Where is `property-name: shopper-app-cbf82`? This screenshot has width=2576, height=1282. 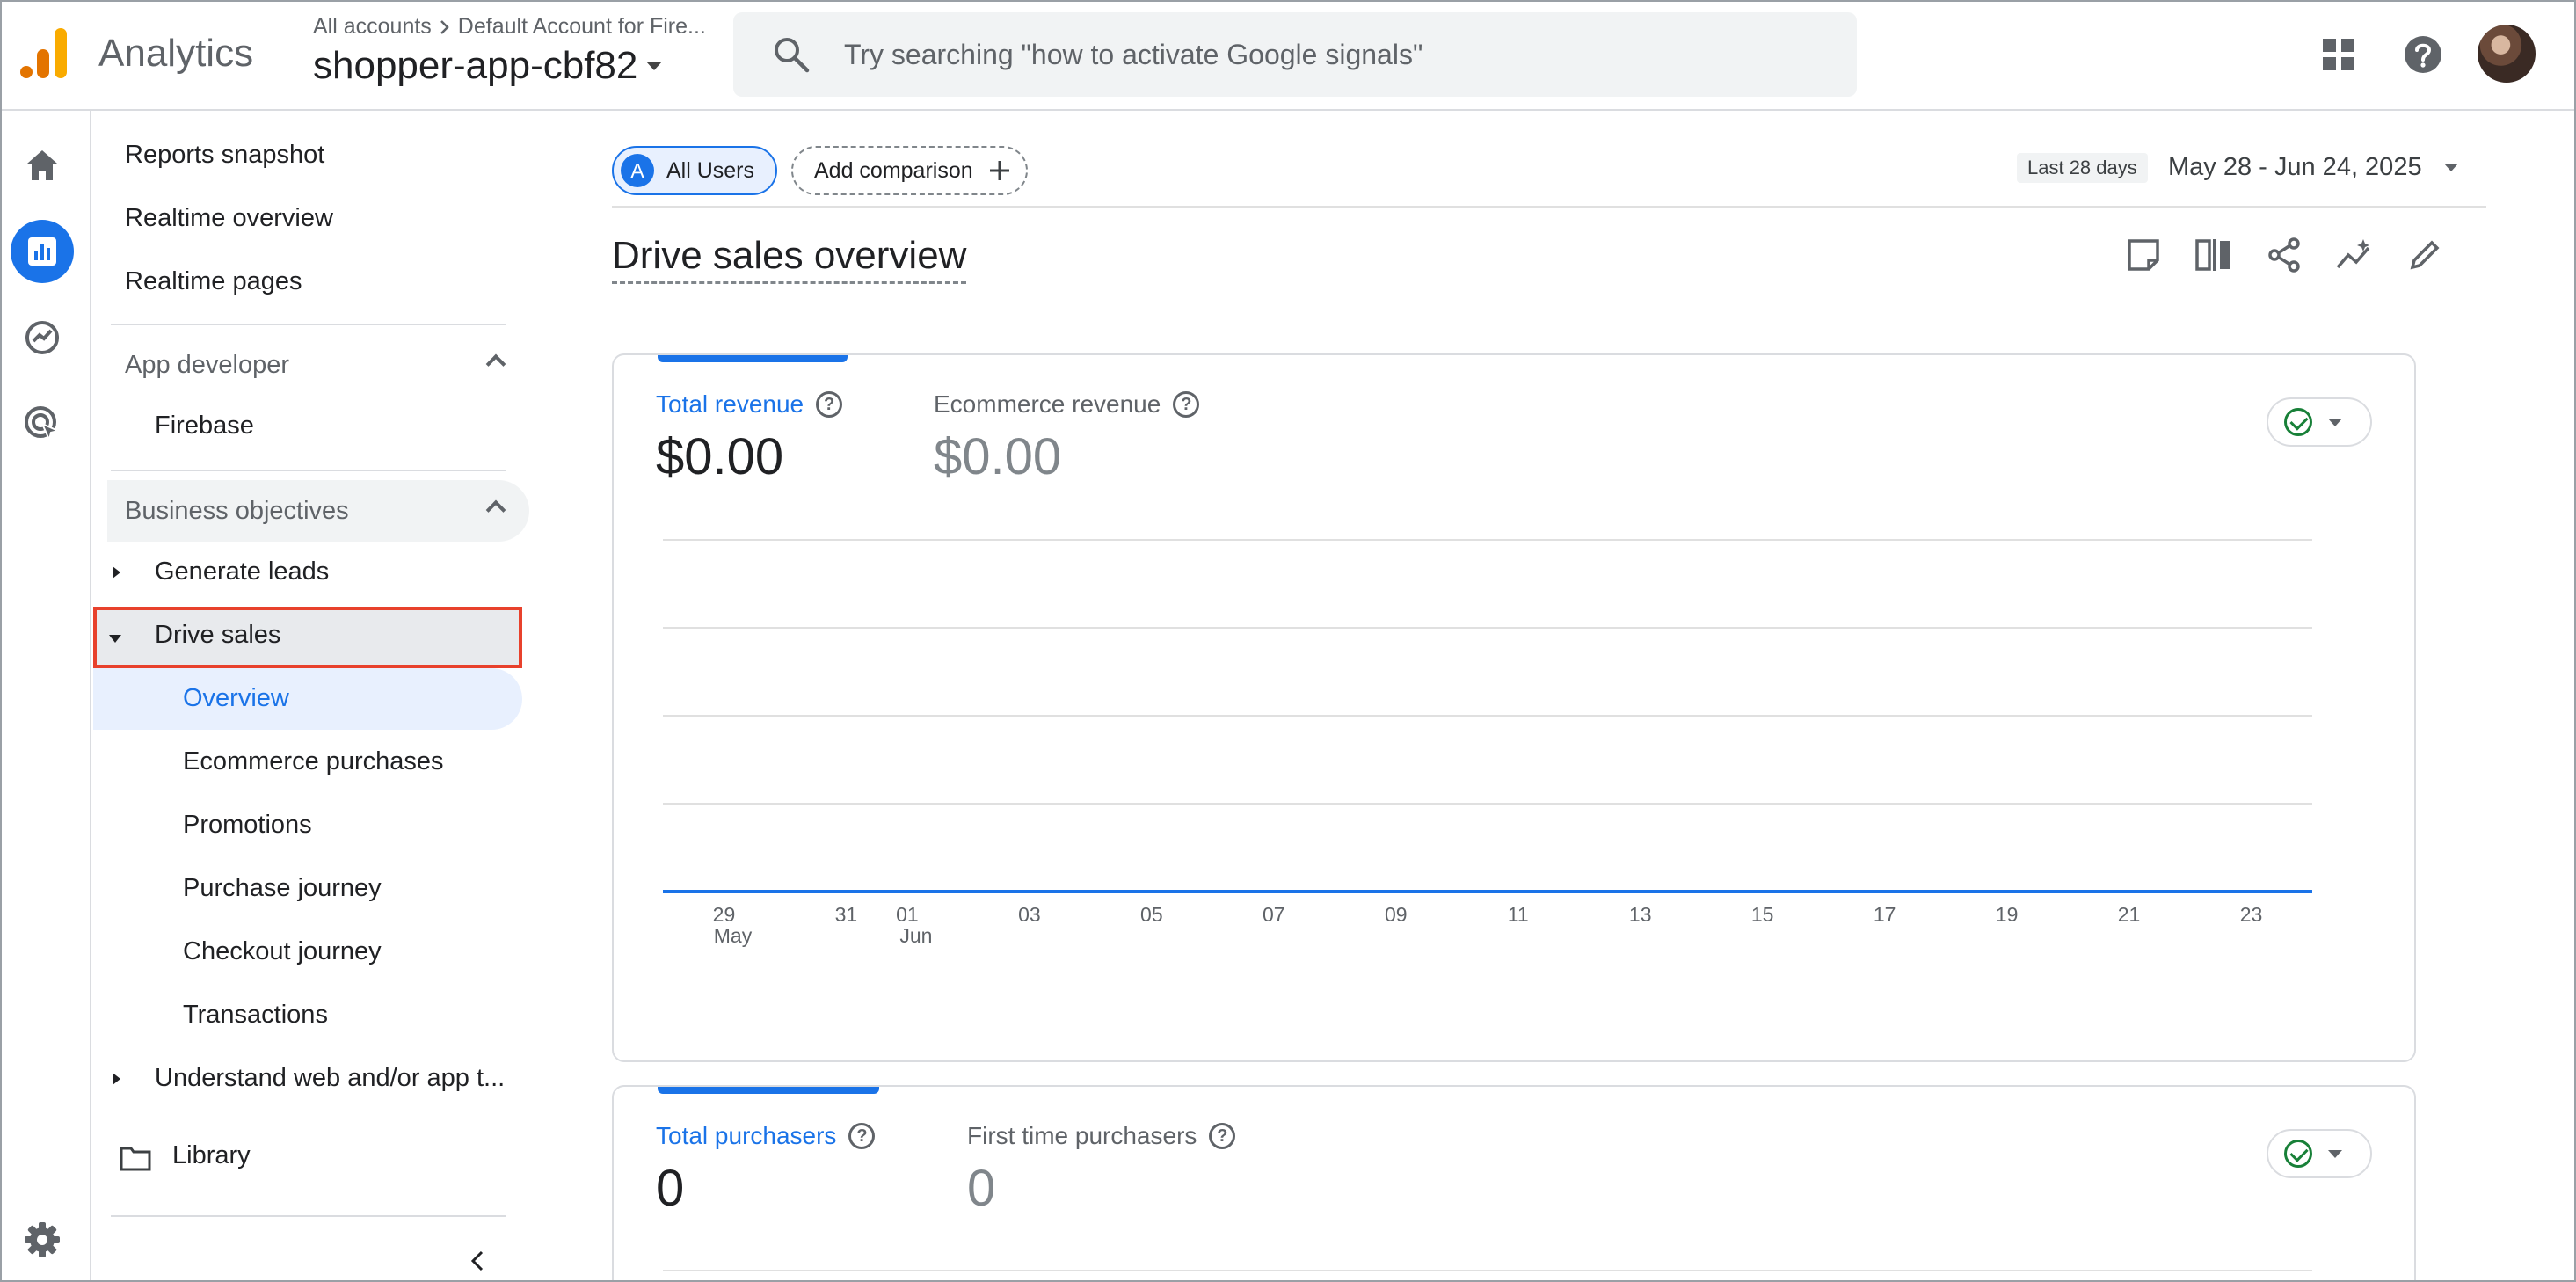
property-name: shopper-app-cbf82 is located at coordinates (475, 65).